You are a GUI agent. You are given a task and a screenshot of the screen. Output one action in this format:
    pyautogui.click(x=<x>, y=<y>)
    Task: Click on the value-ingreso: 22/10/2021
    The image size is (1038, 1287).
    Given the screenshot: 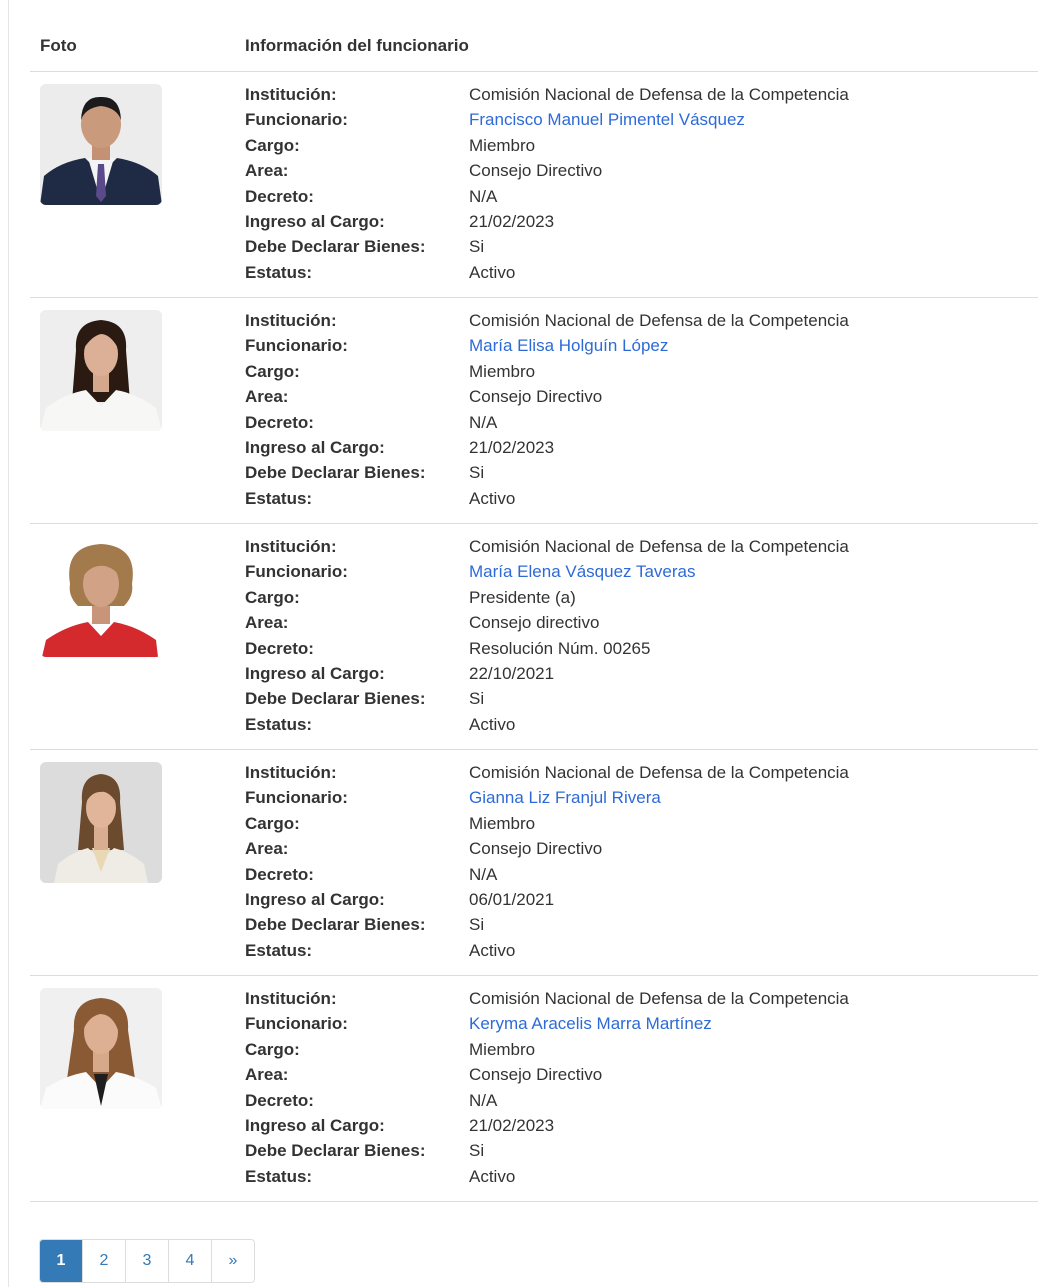 What is the action you would take?
    pyautogui.click(x=512, y=673)
    